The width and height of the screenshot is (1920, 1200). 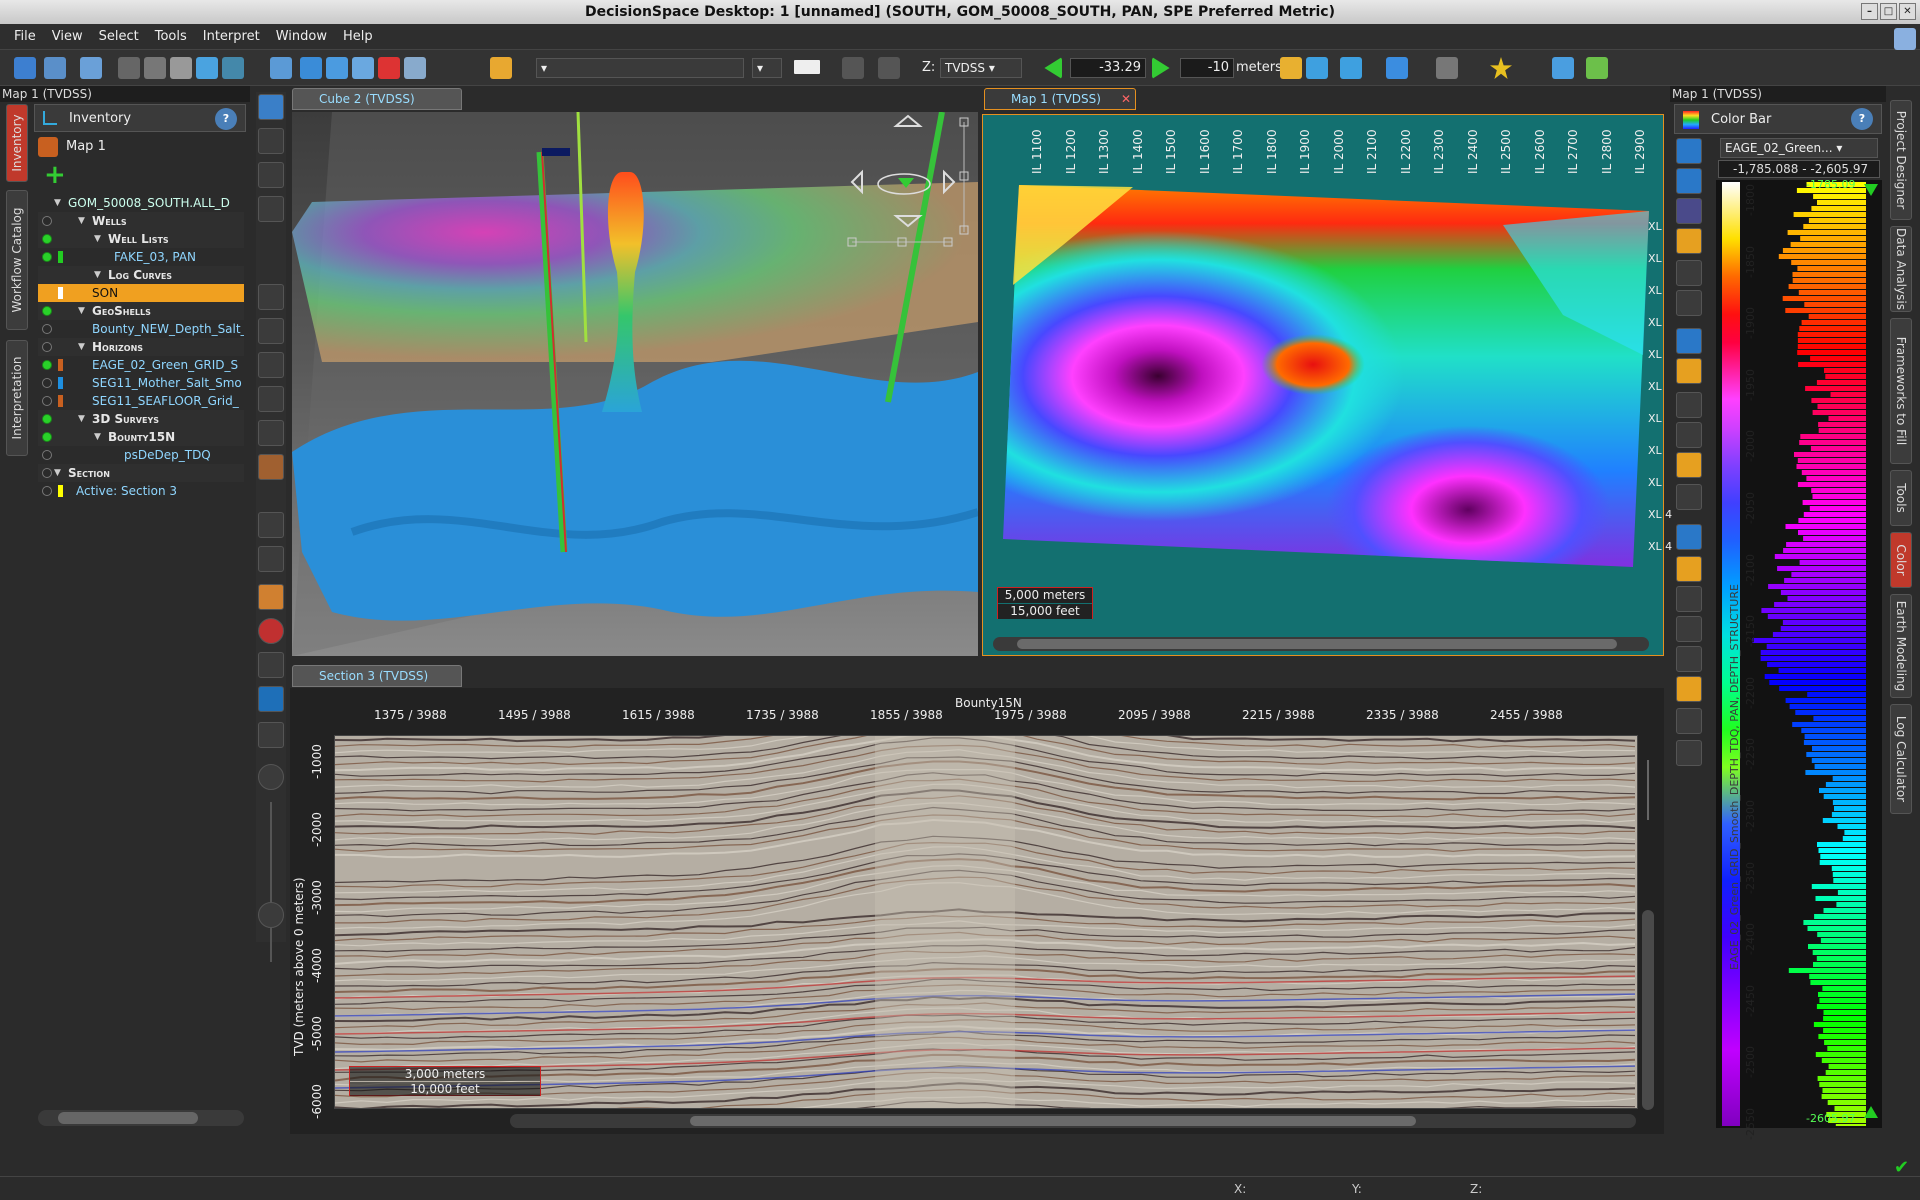 I want to click on attribute-select: ▾, so click(x=640, y=68).